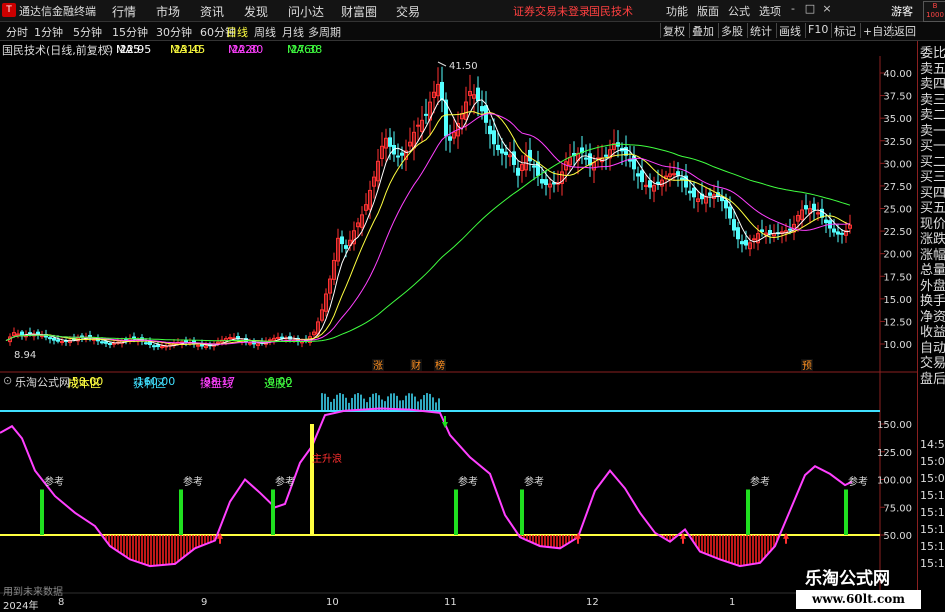 The width and height of the screenshot is (945, 612). What do you see at coordinates (731, 30) in the screenshot?
I see `multi-stock-button: 多股` at bounding box center [731, 30].